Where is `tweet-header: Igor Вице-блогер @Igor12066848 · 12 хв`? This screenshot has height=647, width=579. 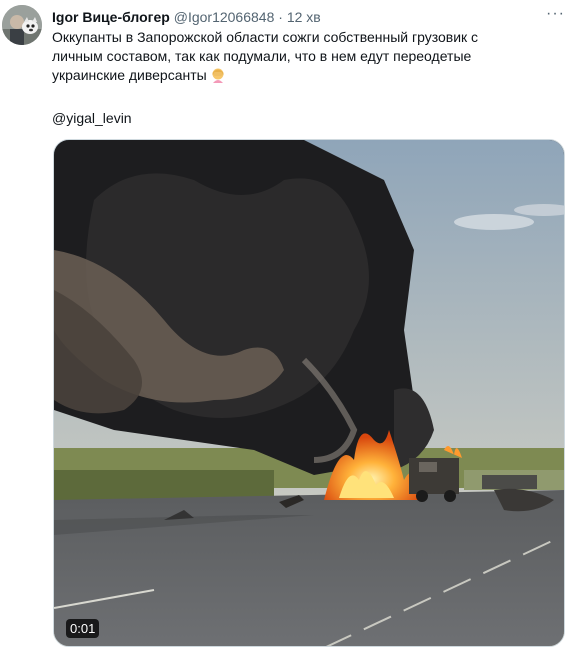 tweet-header: Igor Вице-блогер @Igor12066848 · 12 хв is located at coordinates (295, 17).